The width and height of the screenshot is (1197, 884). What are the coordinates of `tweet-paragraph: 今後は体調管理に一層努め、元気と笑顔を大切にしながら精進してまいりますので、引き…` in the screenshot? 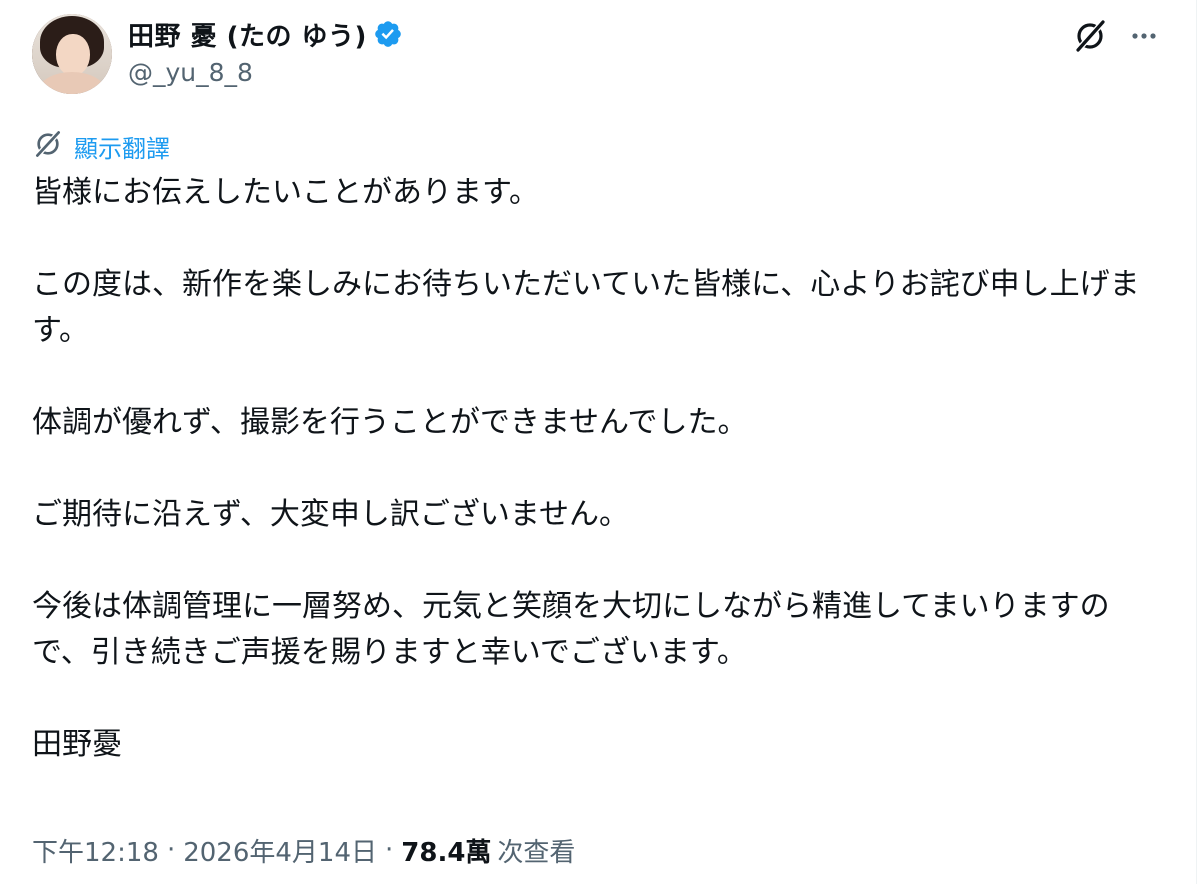 It's located at (571, 629).